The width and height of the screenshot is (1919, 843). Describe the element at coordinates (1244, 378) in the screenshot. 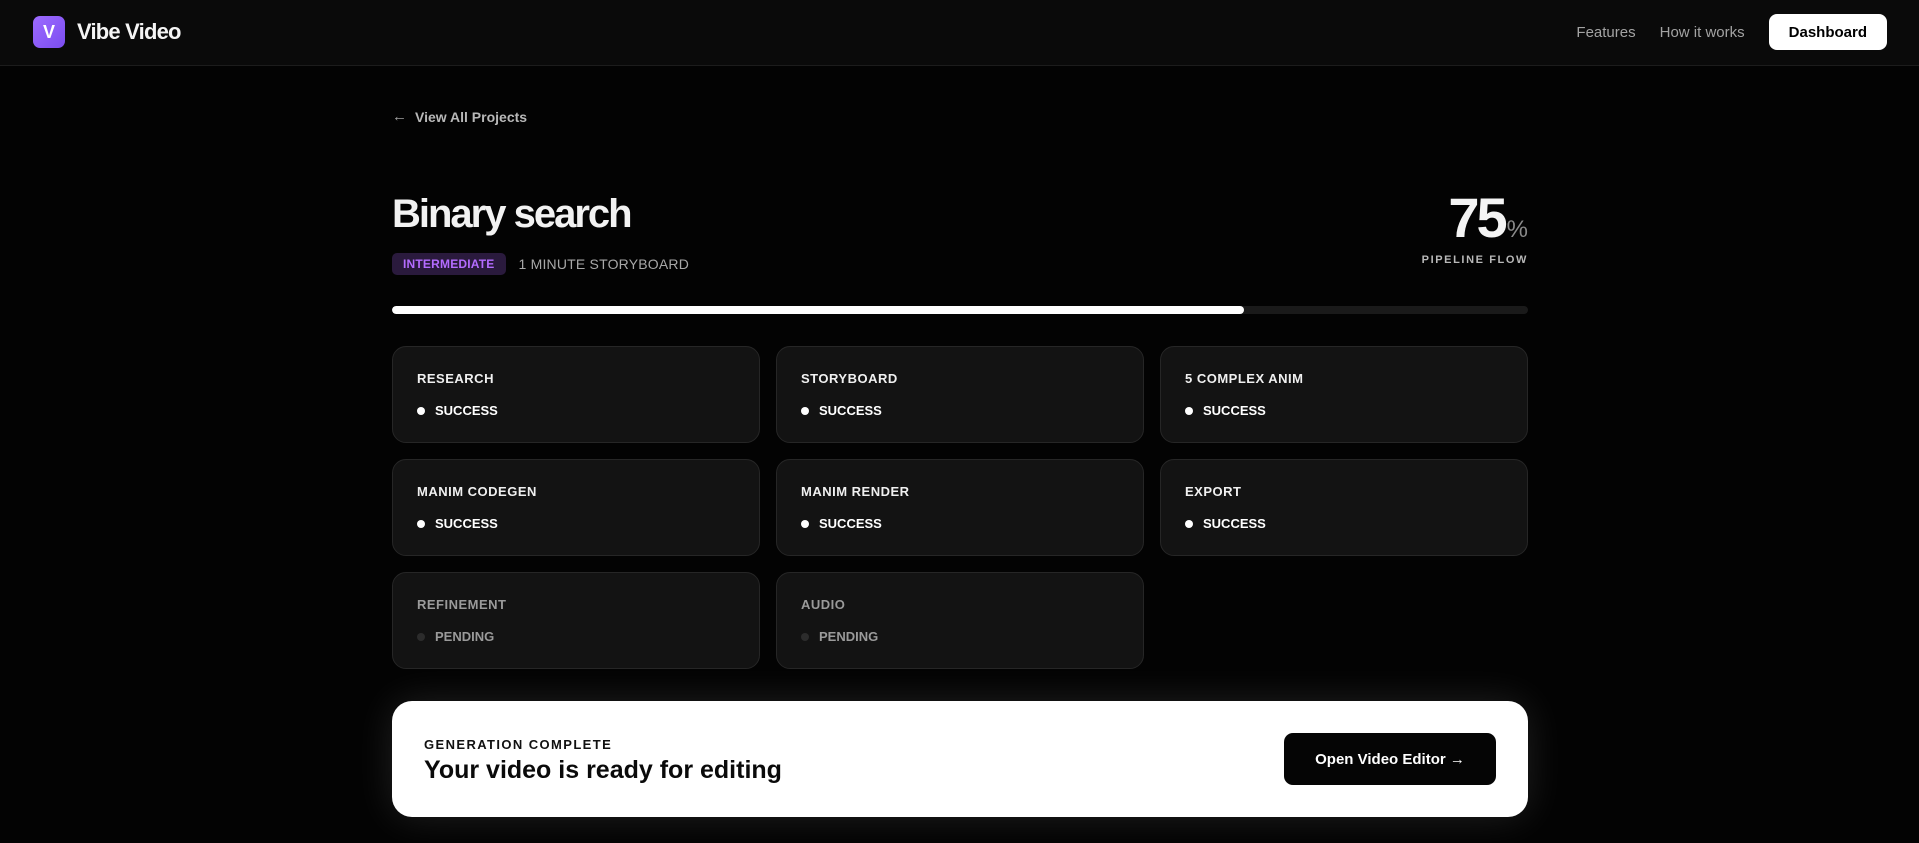

I see `stage-name: 5 COMPLEX ANIM` at that location.